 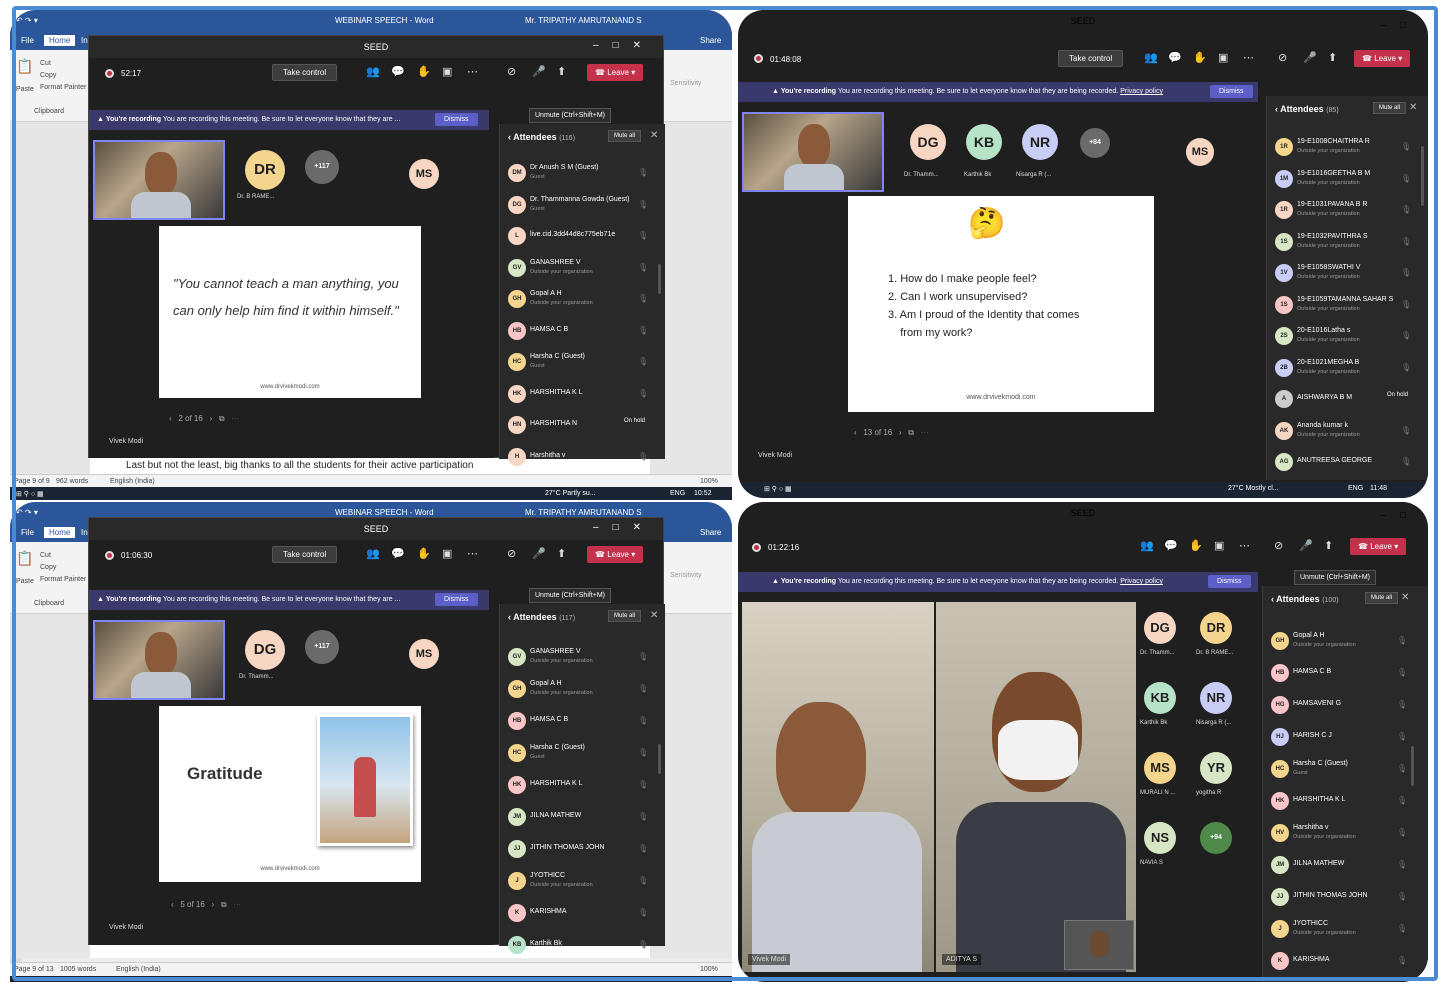 I want to click on avatar-ms: MS, so click(x=424, y=654).